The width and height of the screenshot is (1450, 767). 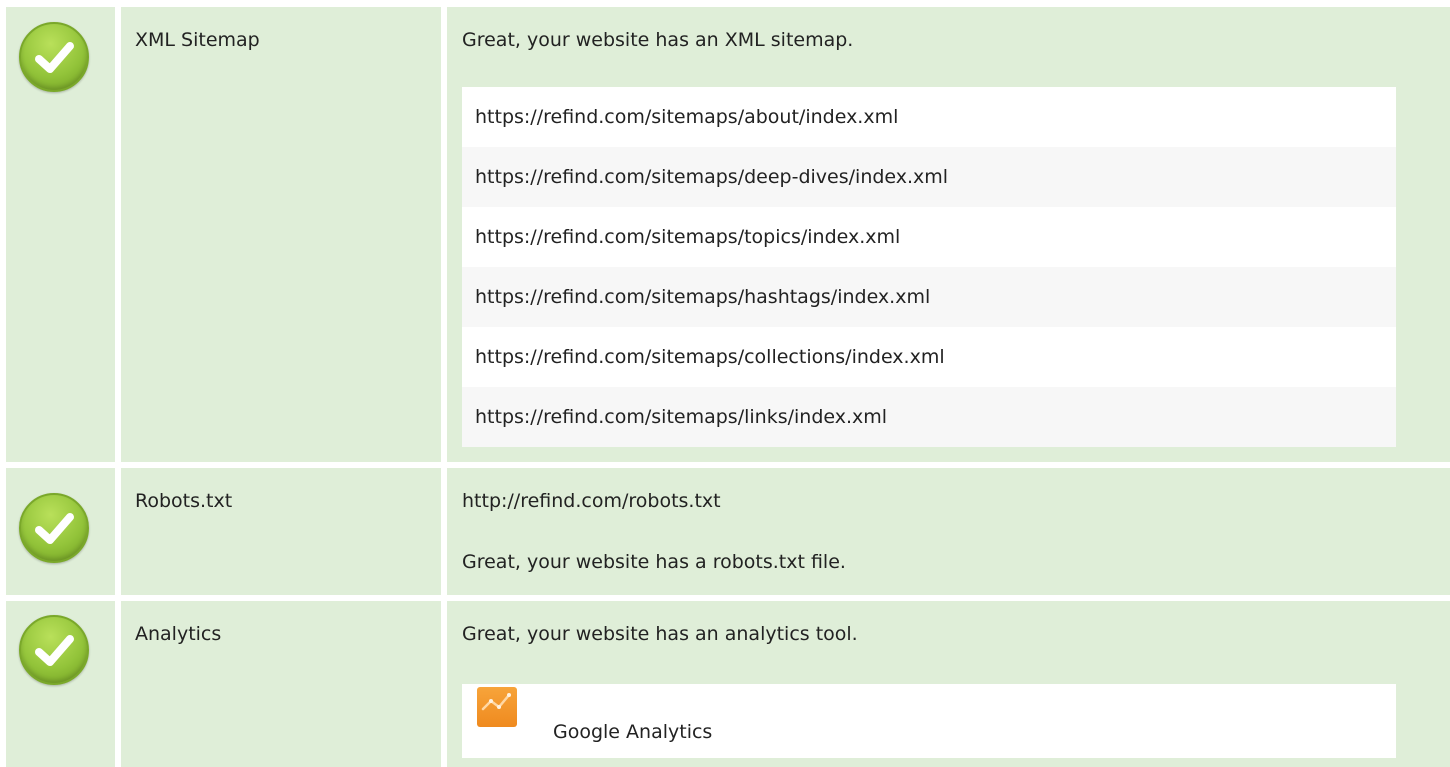 I want to click on analytics-label-cell: Analytics, so click(x=281, y=684).